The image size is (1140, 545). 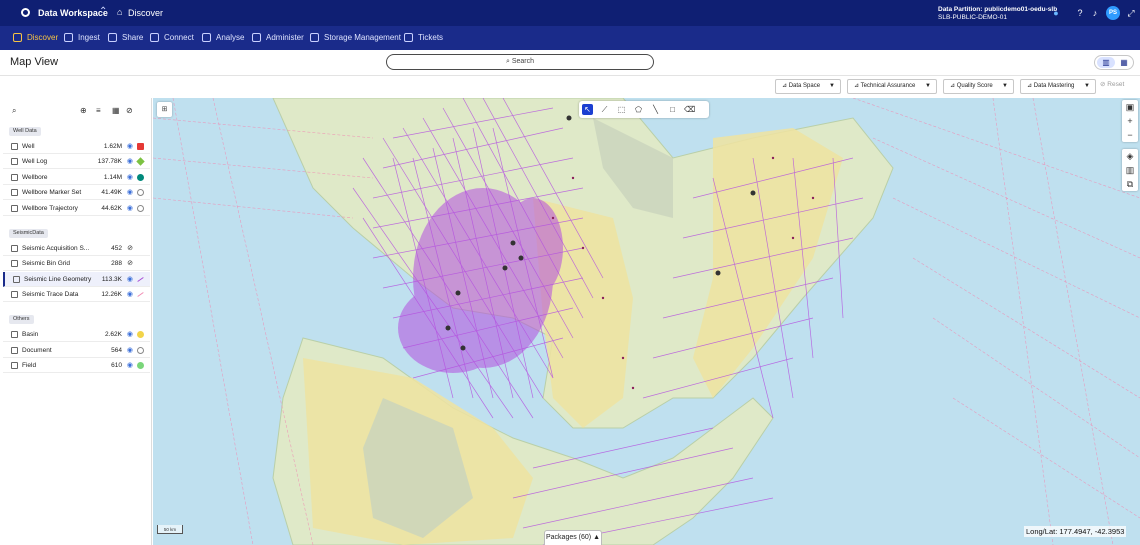 I want to click on reset-button: ⊘ Reset, so click(x=1112, y=84).